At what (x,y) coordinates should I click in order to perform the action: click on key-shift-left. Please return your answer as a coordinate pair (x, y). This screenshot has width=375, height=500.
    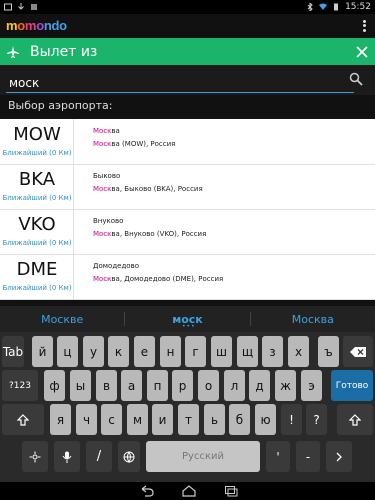
    Looking at the image, I should click on (23, 419).